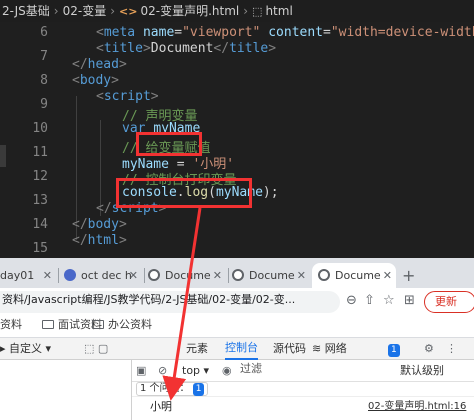  I want to click on line-number: 9, so click(44, 104).